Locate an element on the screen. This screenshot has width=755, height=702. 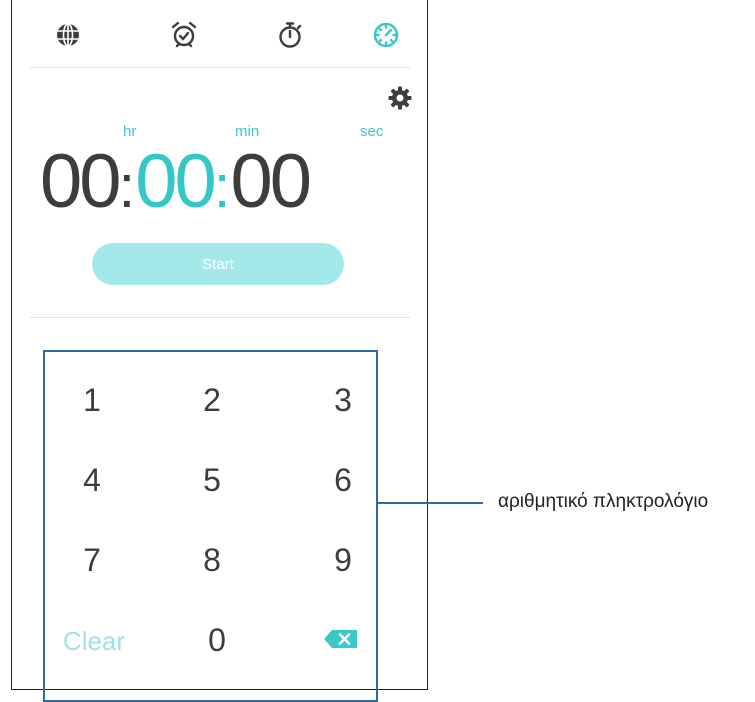
key-6: 6 is located at coordinates (343, 480).